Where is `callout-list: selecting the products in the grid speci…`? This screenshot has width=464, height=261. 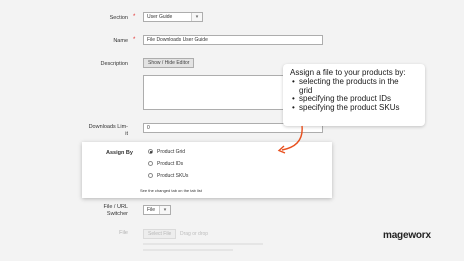
callout-list: selecting the products in the grid speci… is located at coordinates (354, 95).